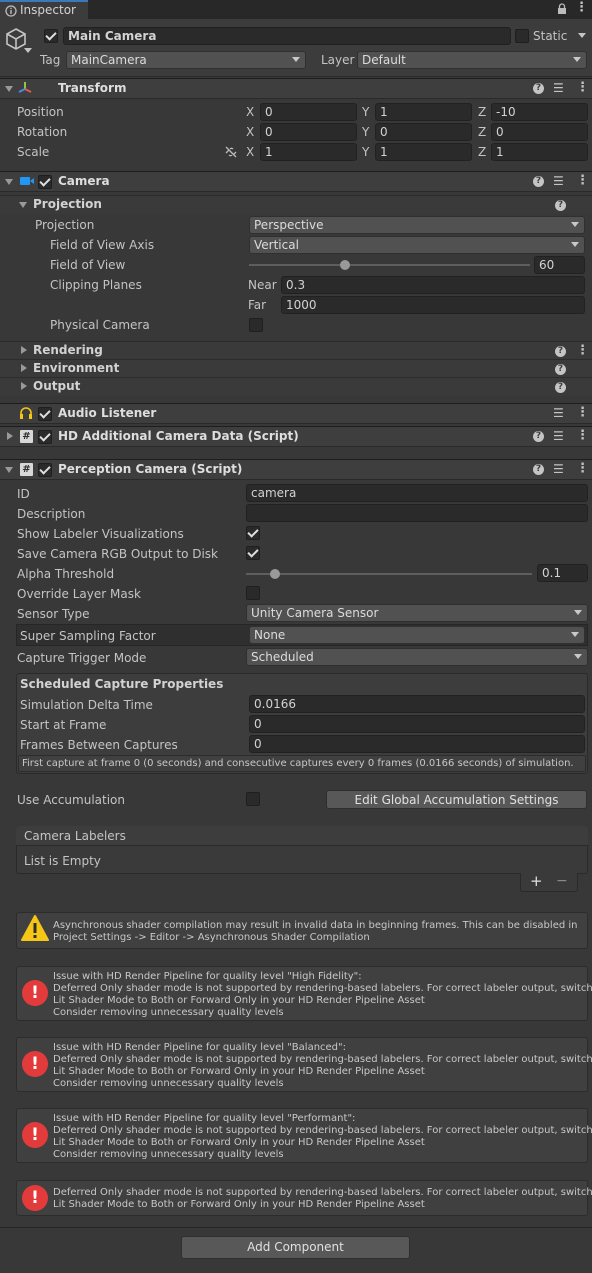 The width and height of the screenshot is (592, 1273). I want to click on rotation-z-field: 0, so click(539, 132).